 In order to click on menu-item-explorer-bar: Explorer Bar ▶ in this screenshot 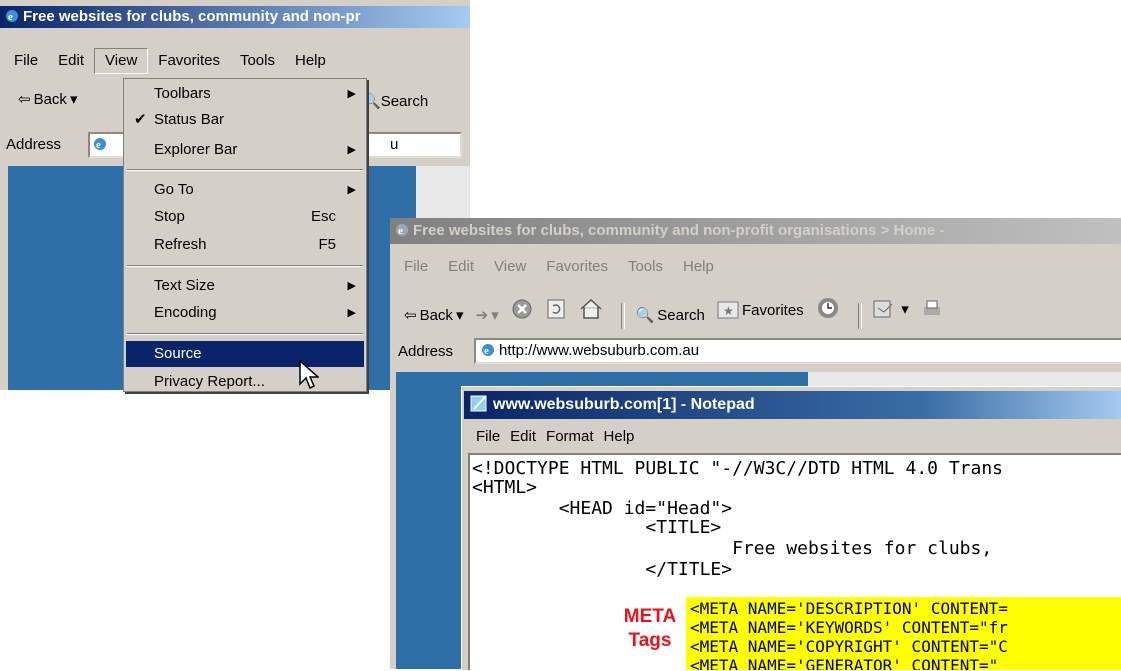, I will do `click(245, 150)`.